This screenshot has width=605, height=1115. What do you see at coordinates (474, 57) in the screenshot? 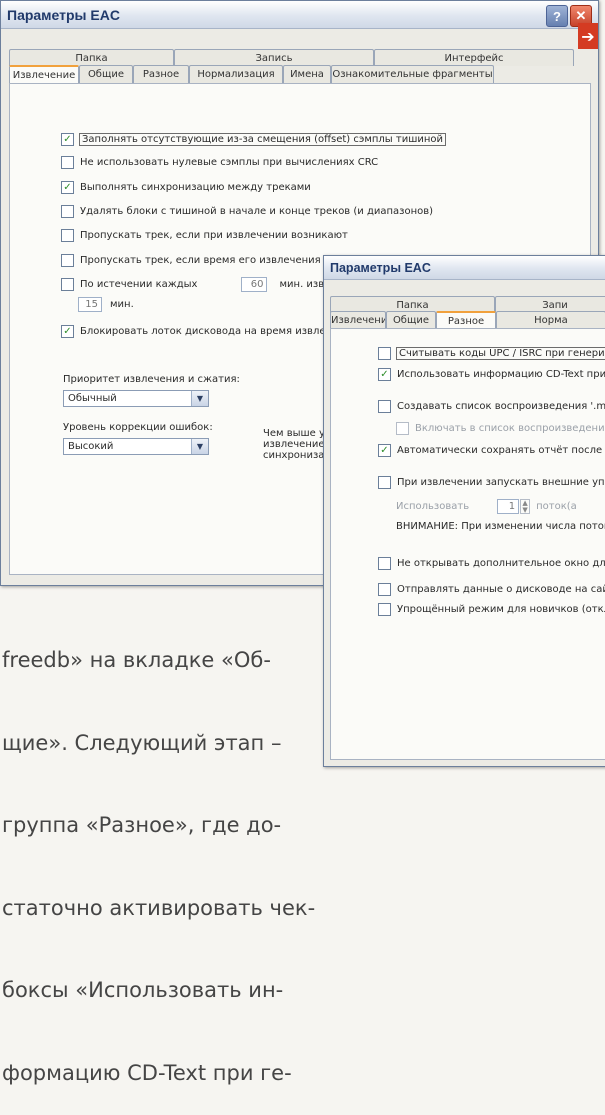
I see `tab-interface: Интерфейс` at bounding box center [474, 57].